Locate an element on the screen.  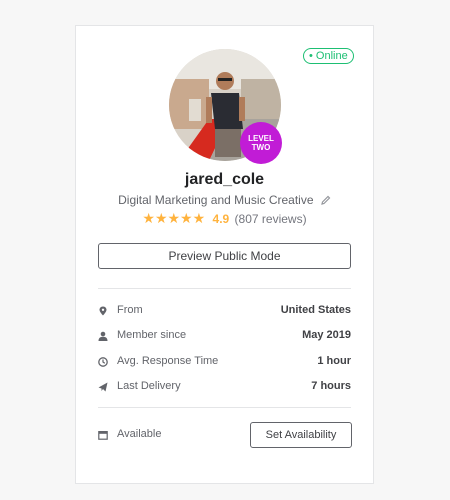
info-label: Last Delivery is located at coordinates (149, 386).